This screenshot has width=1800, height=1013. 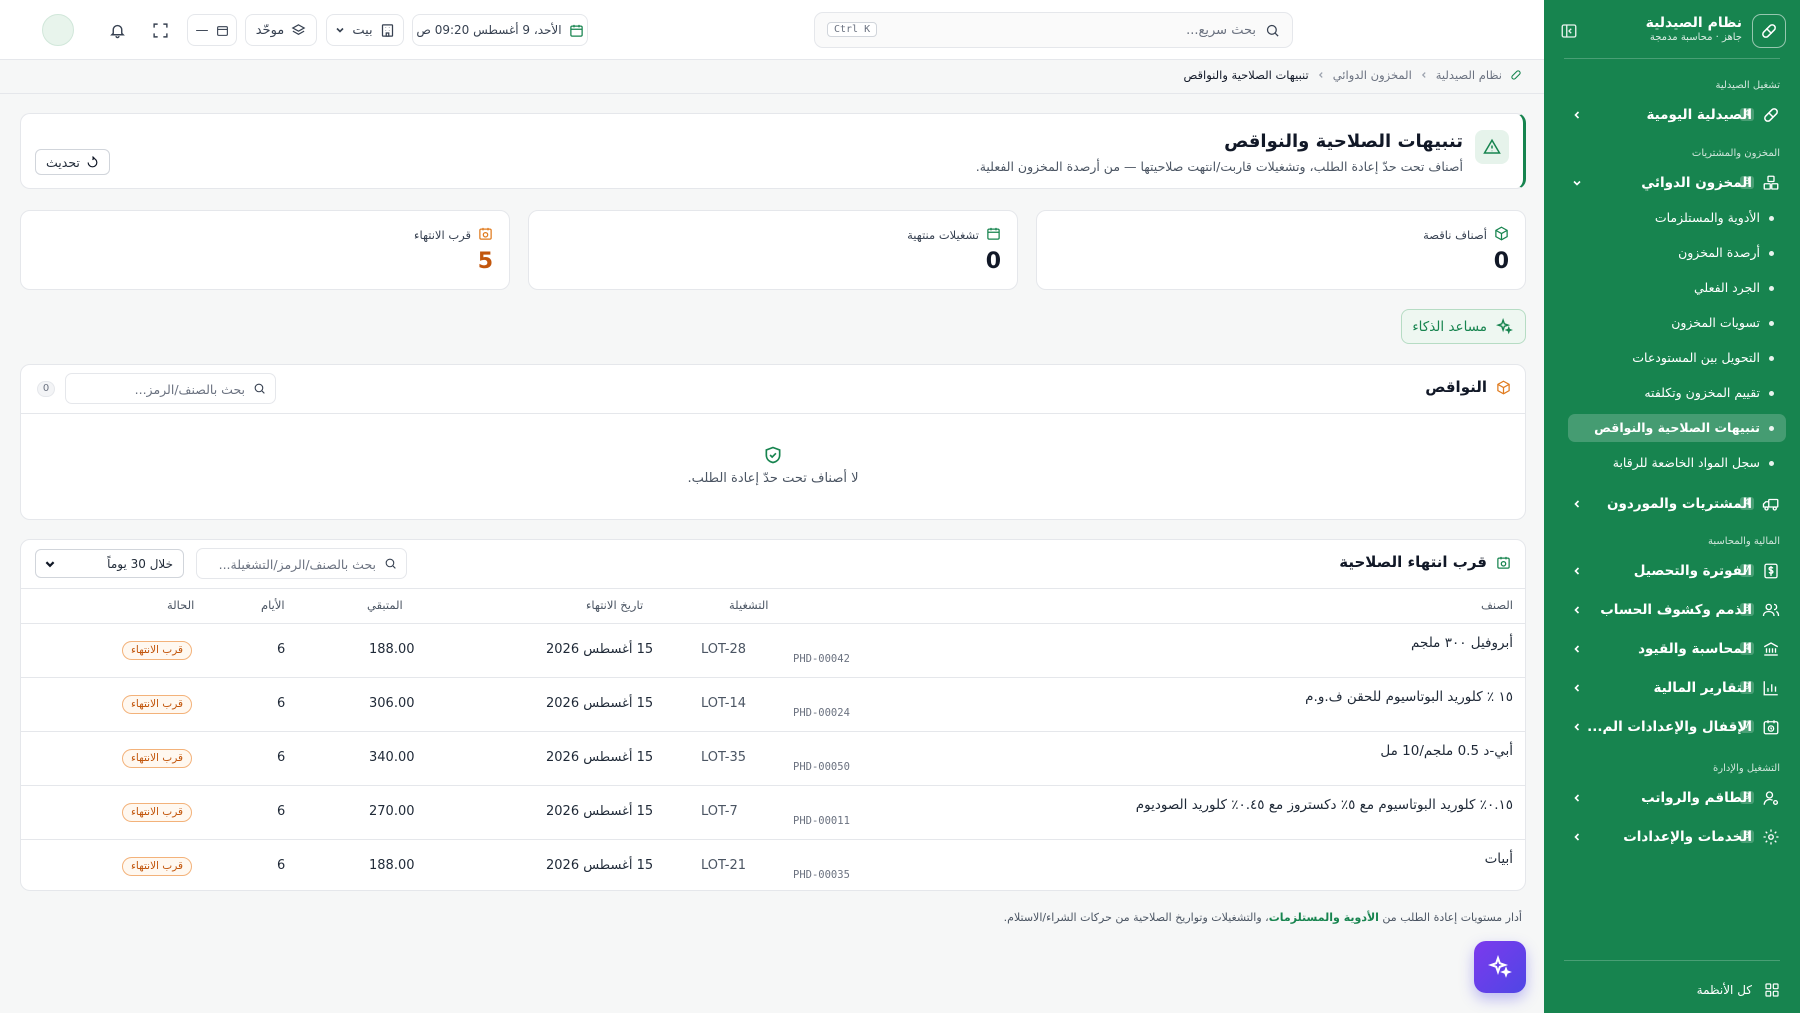 I want to click on days-left: 6, so click(x=281, y=649).